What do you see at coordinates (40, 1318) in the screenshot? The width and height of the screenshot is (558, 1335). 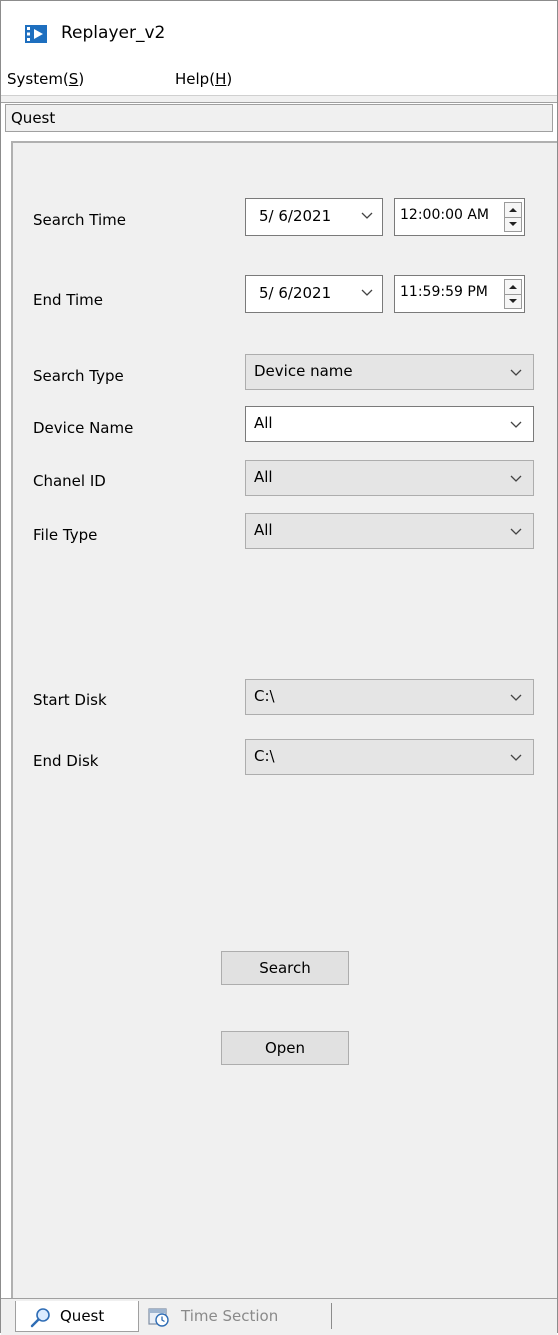 I see `magnifier-icon` at bounding box center [40, 1318].